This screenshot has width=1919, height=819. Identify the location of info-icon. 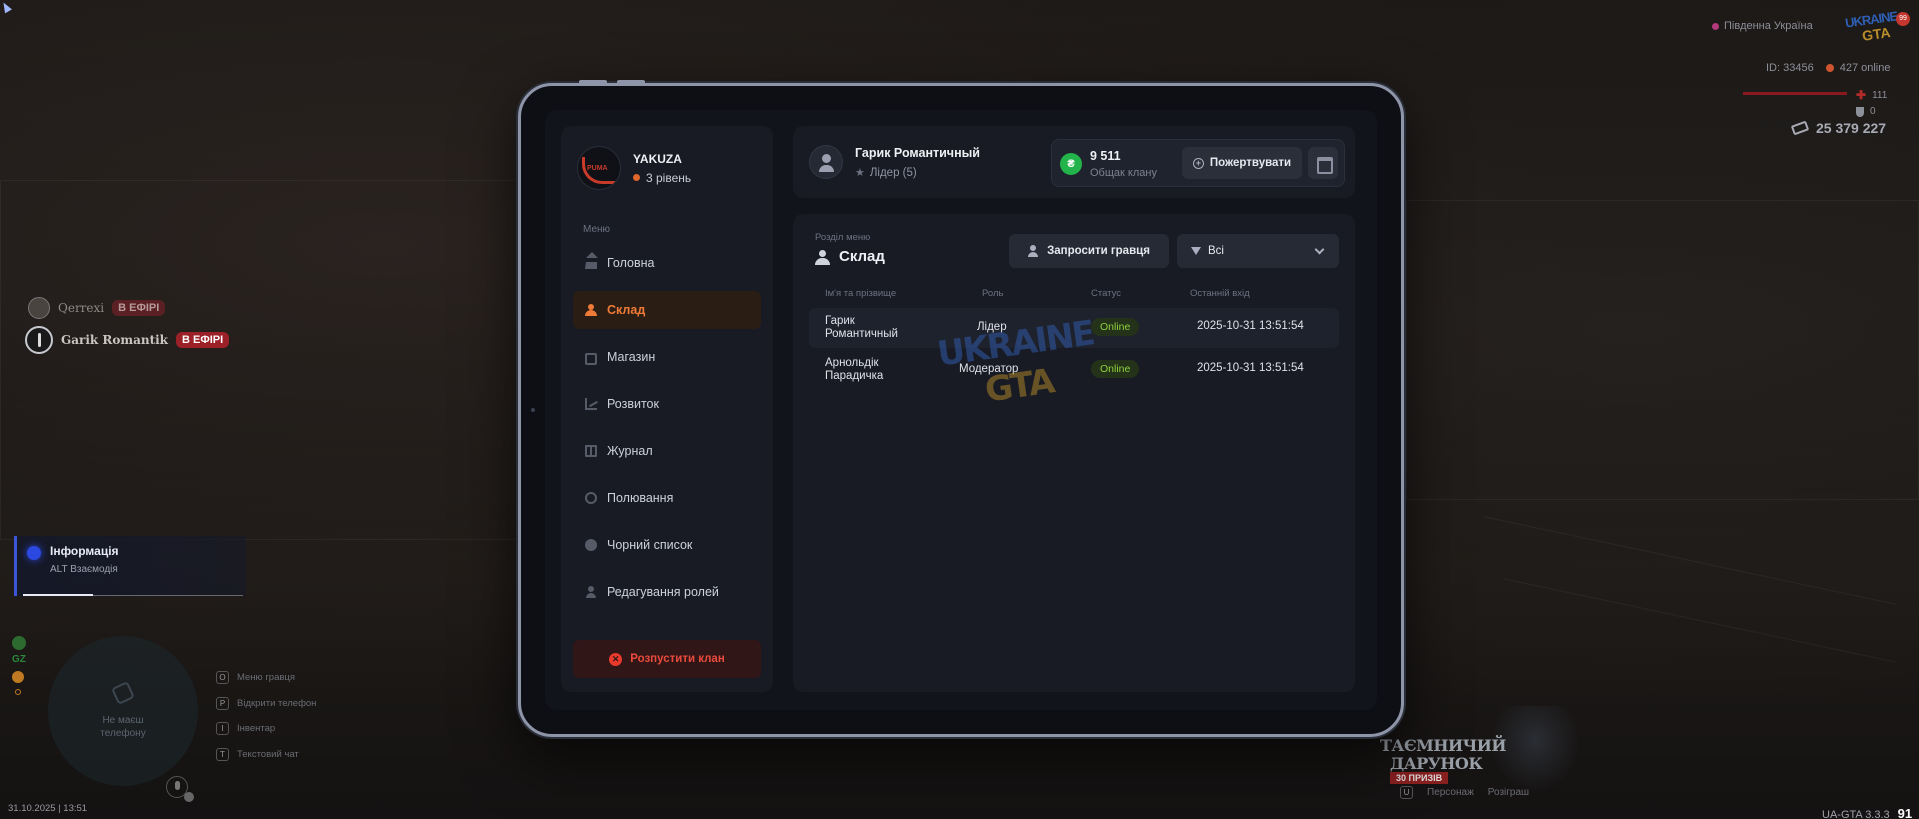
(34, 553).